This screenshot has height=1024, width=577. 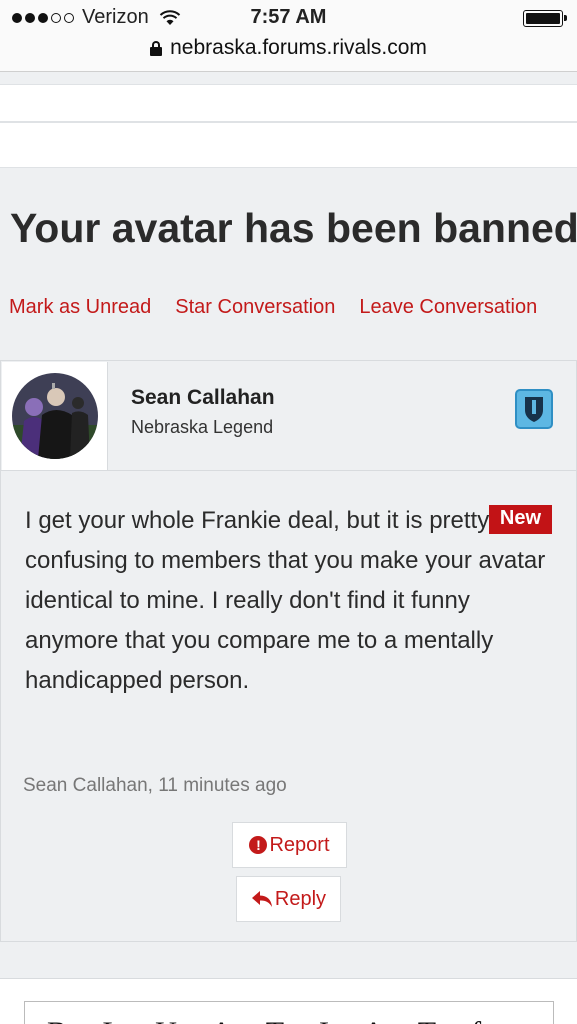 What do you see at coordinates (271, 1020) in the screenshot?
I see `ad-text: B L U A T I A T f` at bounding box center [271, 1020].